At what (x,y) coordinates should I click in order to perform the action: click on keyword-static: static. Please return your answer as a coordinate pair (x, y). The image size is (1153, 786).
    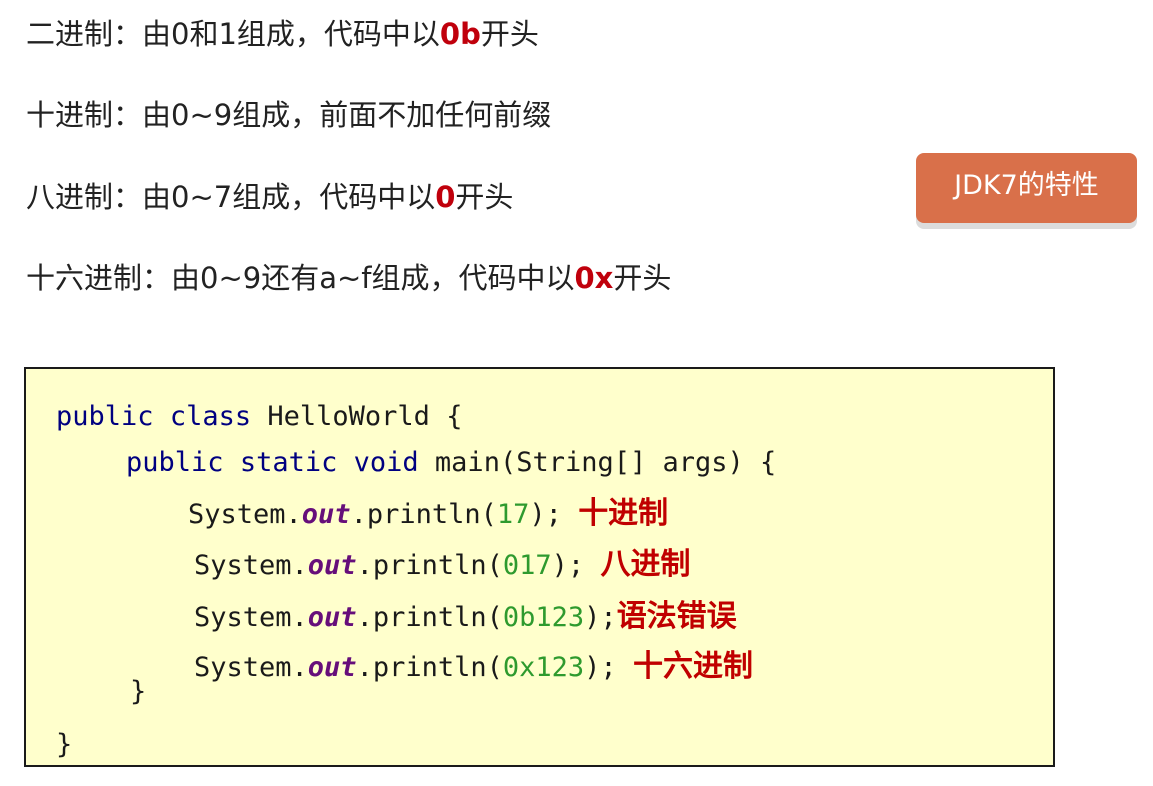
    Looking at the image, I should click on (288, 462).